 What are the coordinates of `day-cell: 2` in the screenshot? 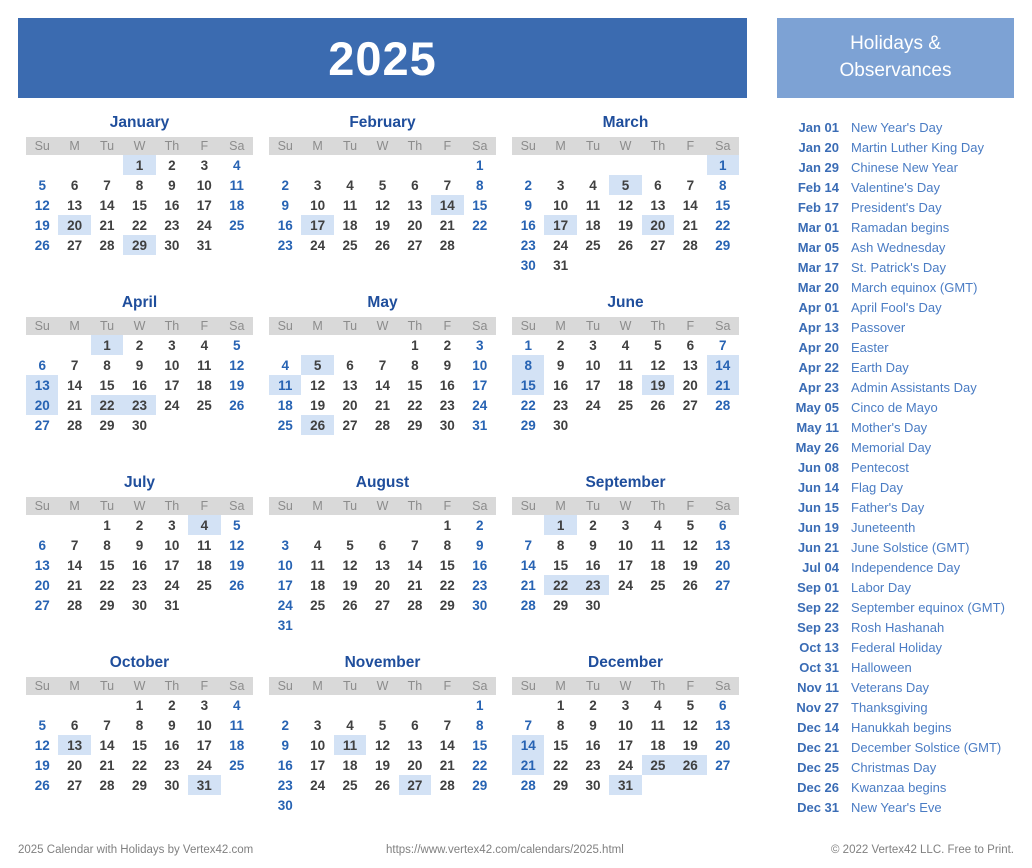 It's located at (480, 525).